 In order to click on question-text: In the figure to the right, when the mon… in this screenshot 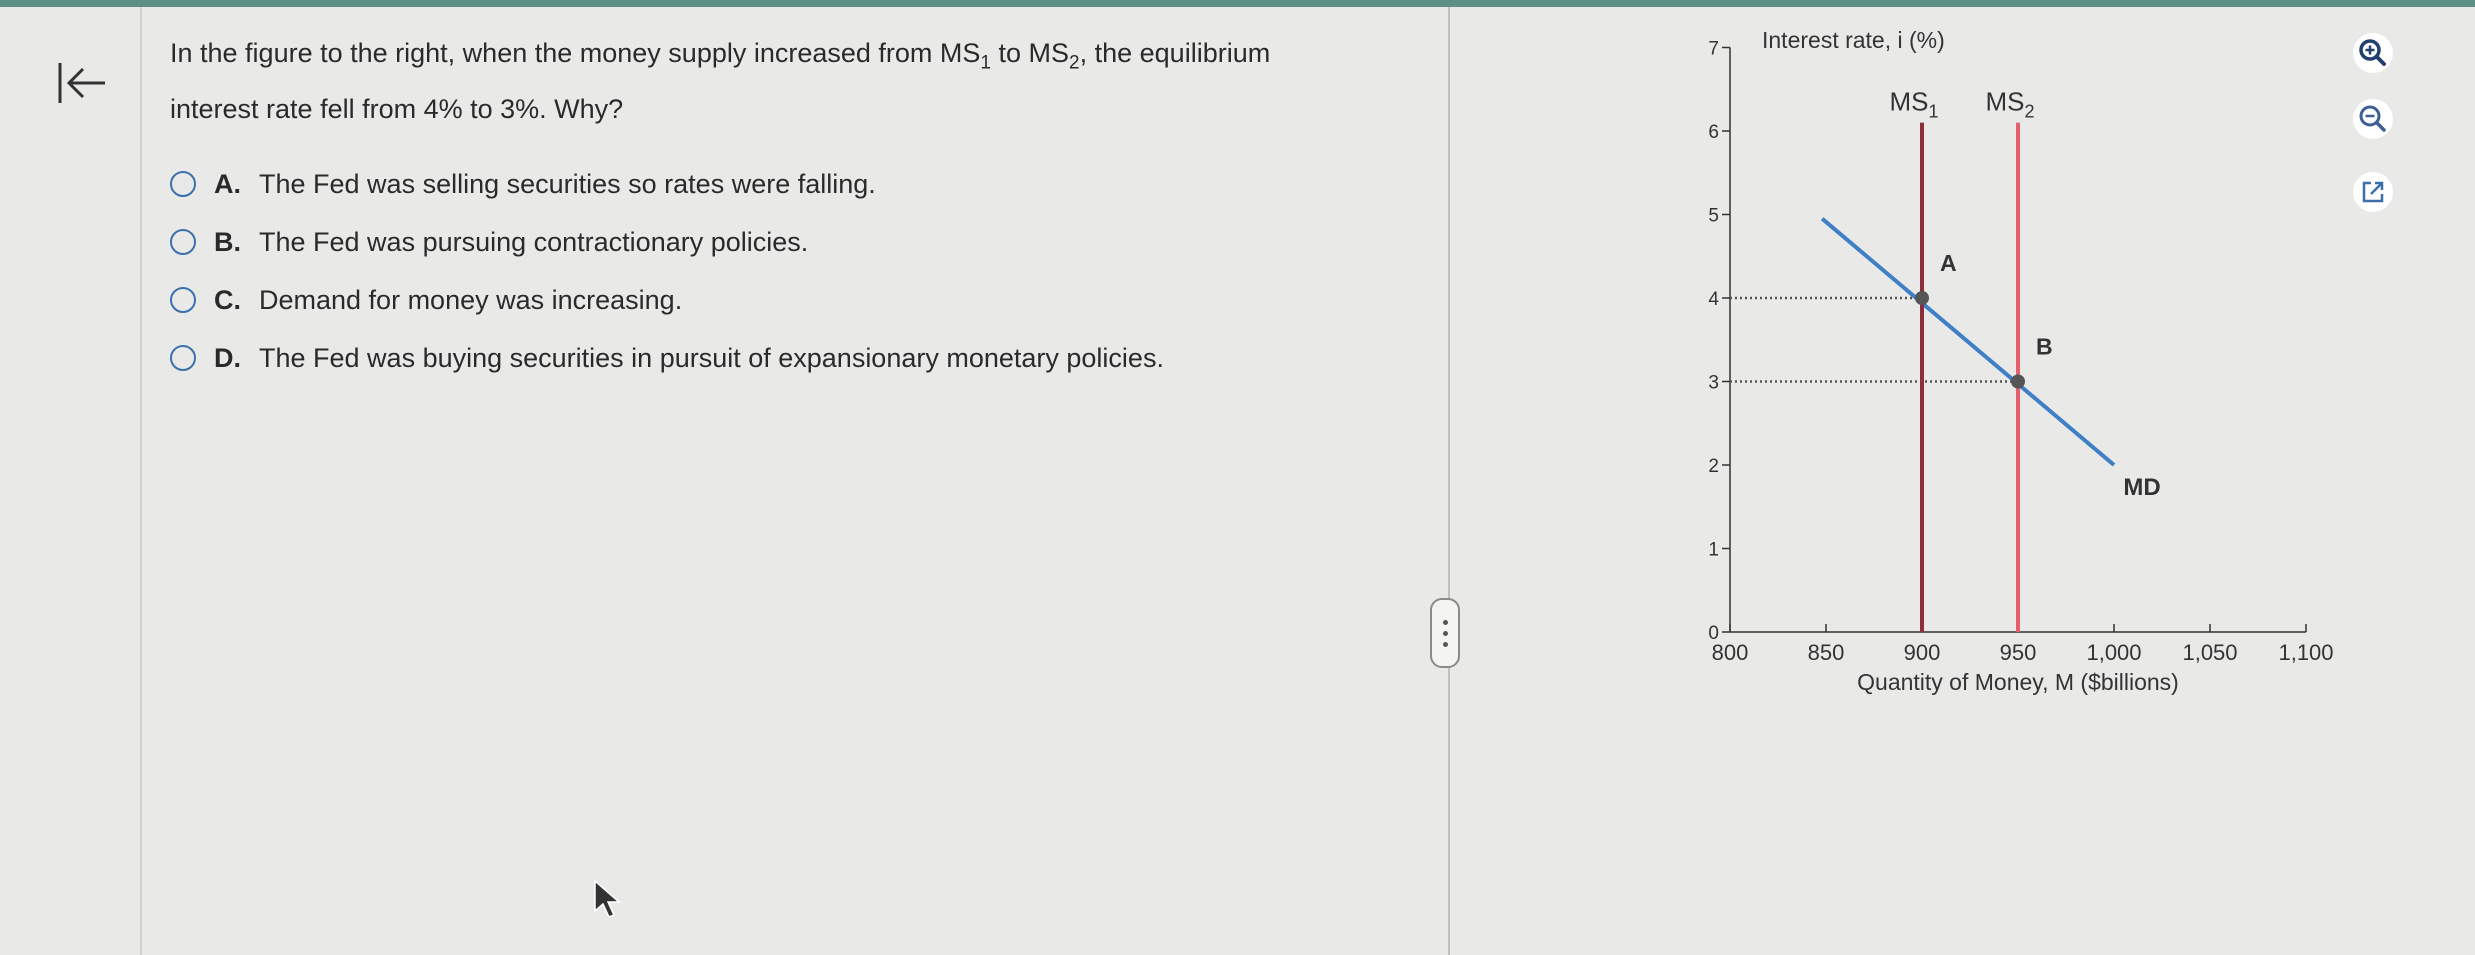, I will do `click(770, 81)`.